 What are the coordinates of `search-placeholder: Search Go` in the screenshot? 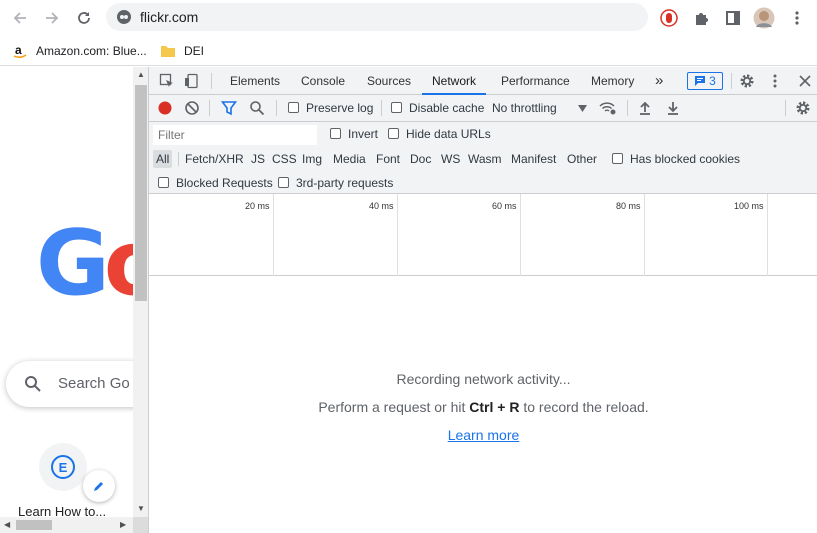 It's located at (94, 383).